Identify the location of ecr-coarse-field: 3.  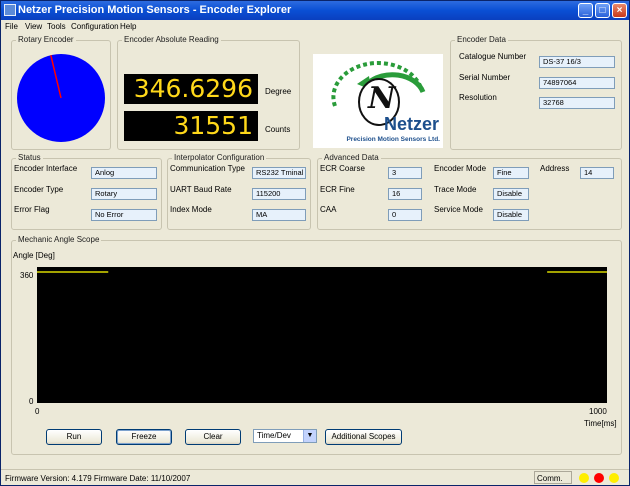
(405, 173).